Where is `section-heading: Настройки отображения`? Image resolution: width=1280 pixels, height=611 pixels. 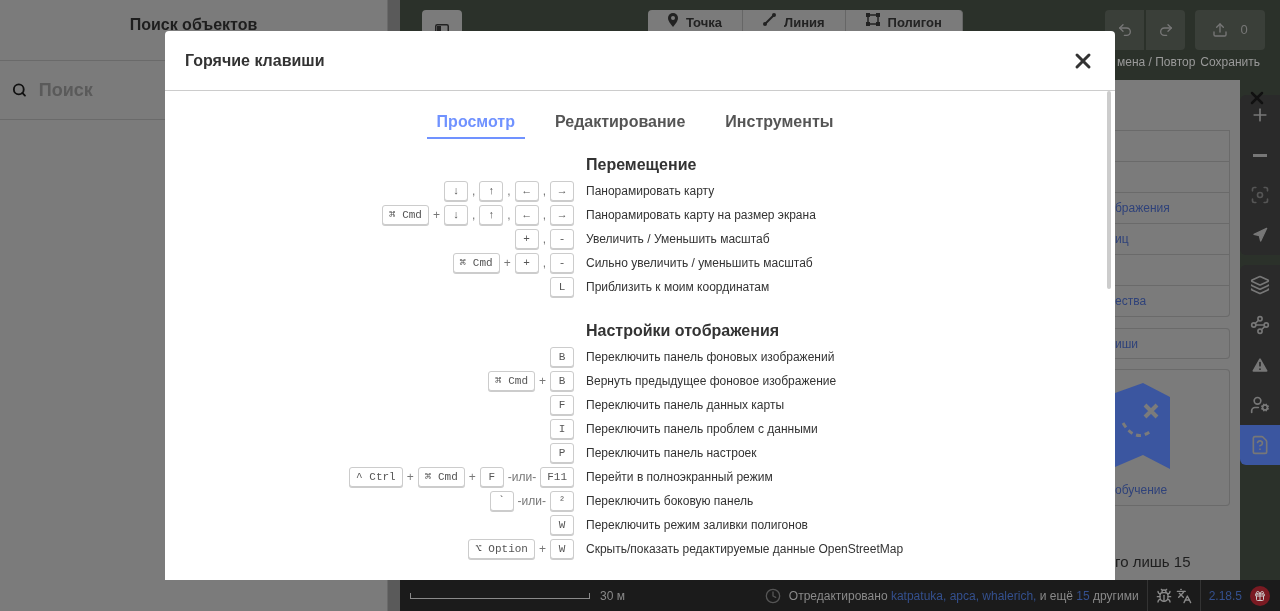 section-heading: Настройки отображения is located at coordinates (683, 331).